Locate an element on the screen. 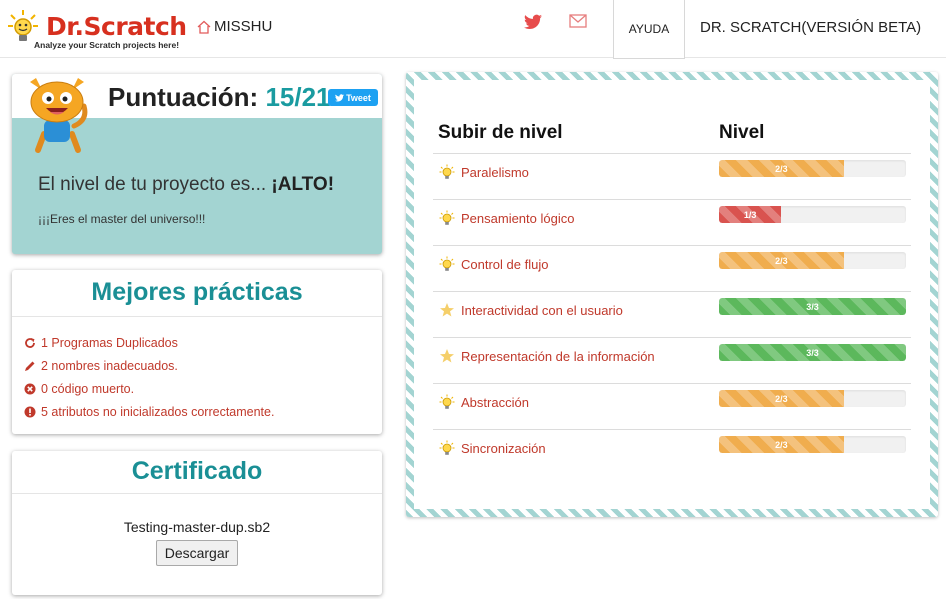 The width and height of the screenshot is (946, 599). best-practices-title: Mejores prácticas is located at coordinates (197, 292).